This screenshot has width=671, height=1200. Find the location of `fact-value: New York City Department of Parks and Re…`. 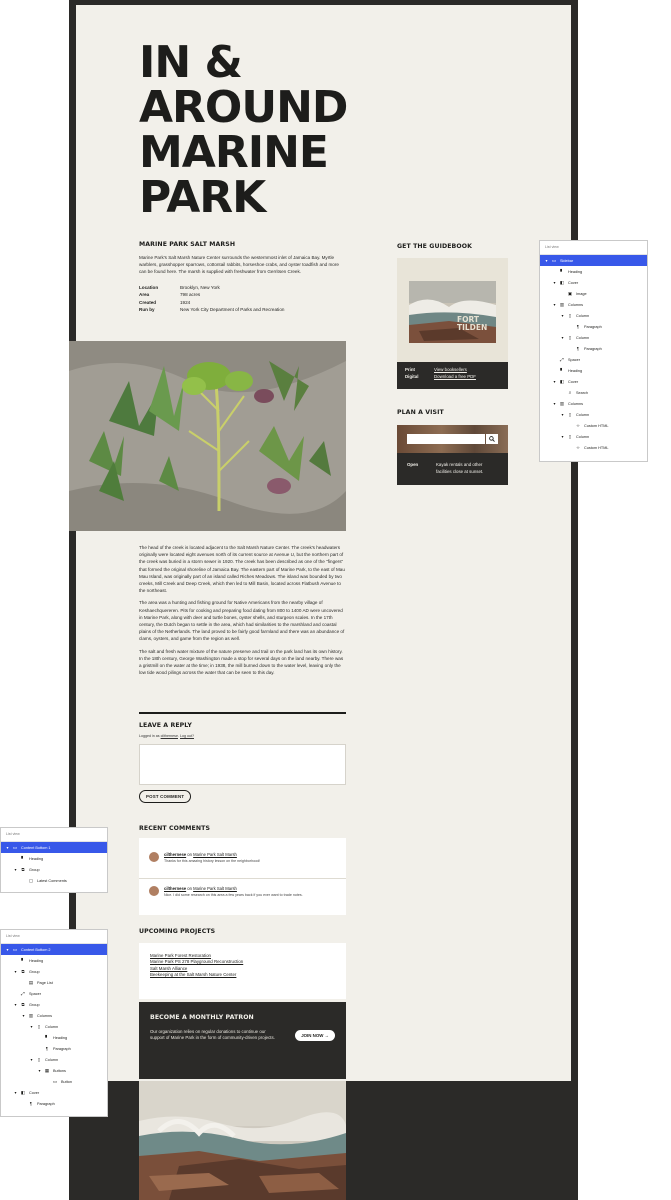

fact-value: New York City Department of Parks and Re… is located at coordinates (232, 310).